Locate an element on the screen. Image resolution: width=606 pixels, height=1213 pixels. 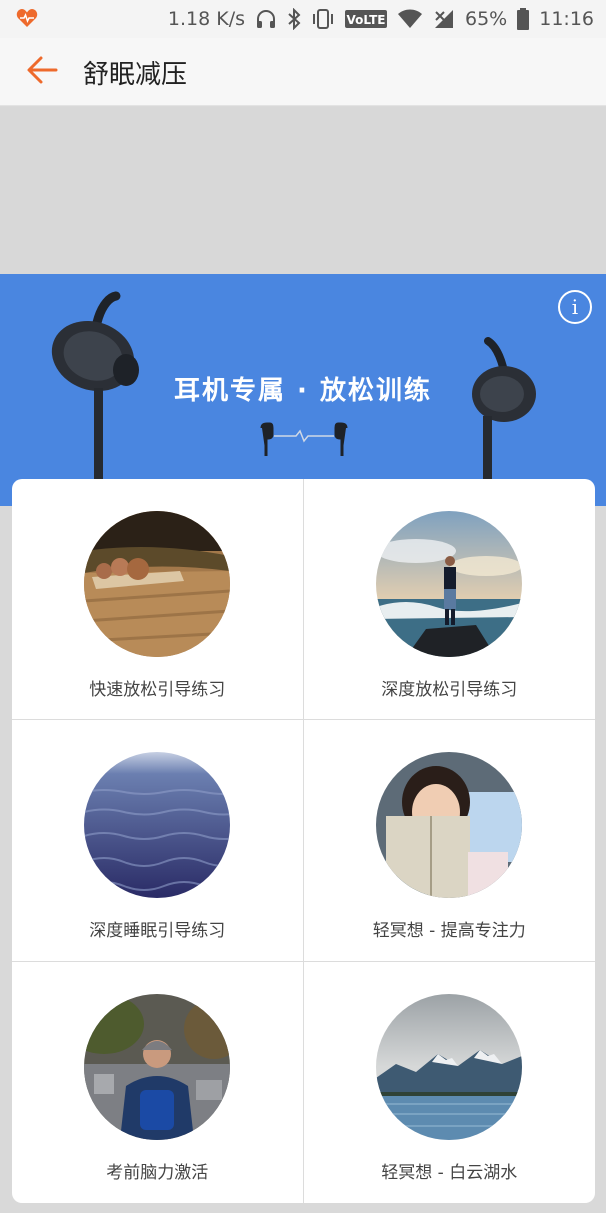
card-label: 轻冥想 - 白云湖水 is located at coordinates (449, 1173).